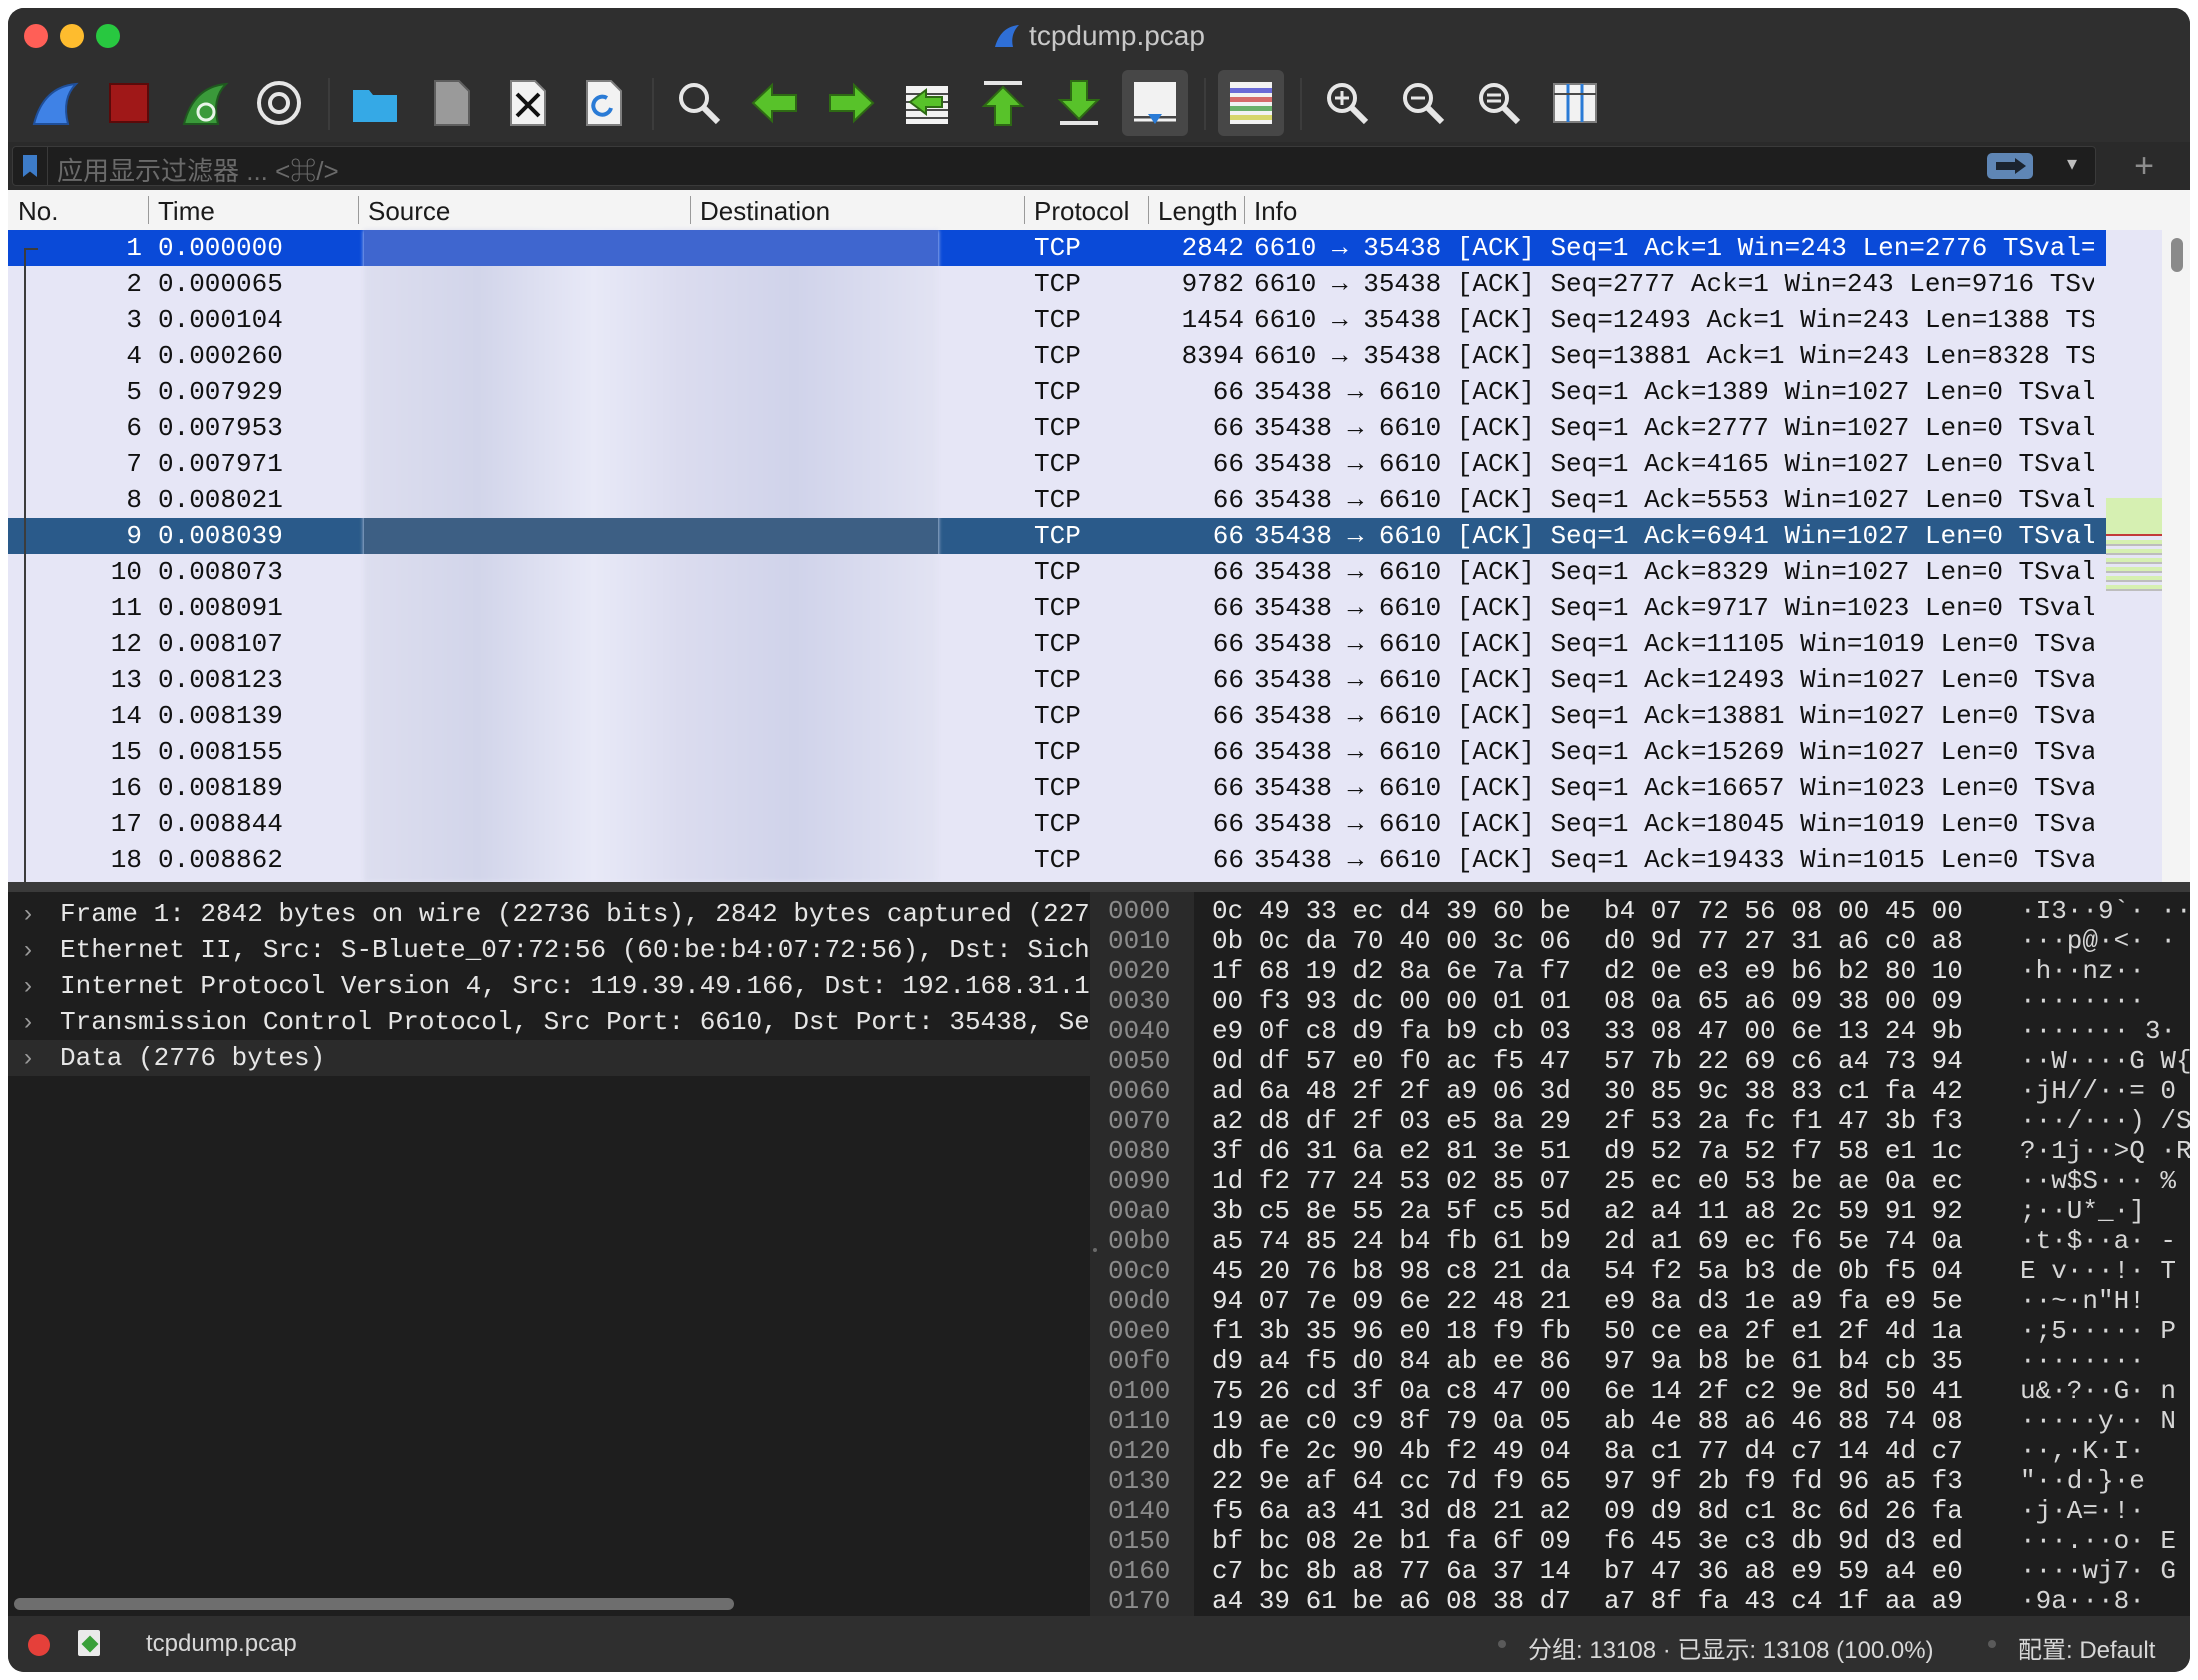 This screenshot has width=2198, height=1680. I want to click on packet-minimap, so click(2134, 556).